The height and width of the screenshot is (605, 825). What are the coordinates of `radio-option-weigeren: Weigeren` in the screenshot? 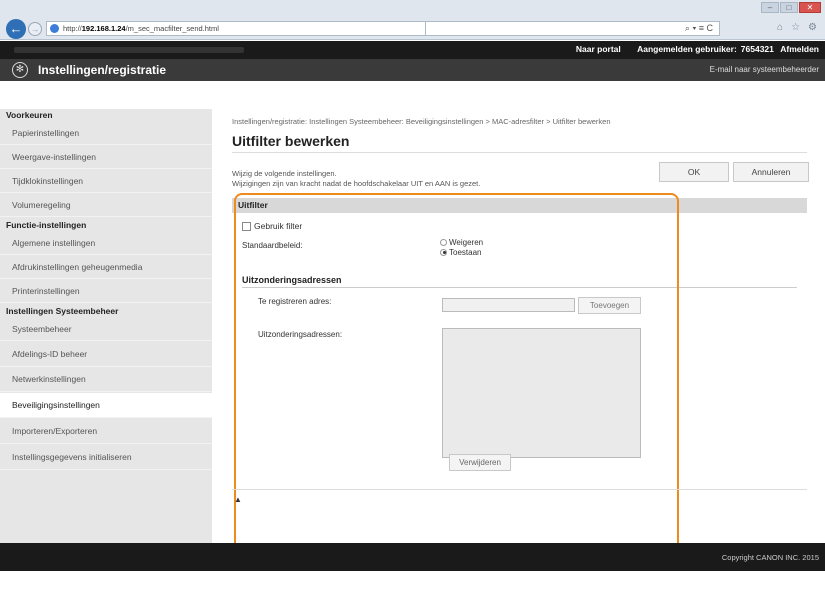 It's located at (461, 242).